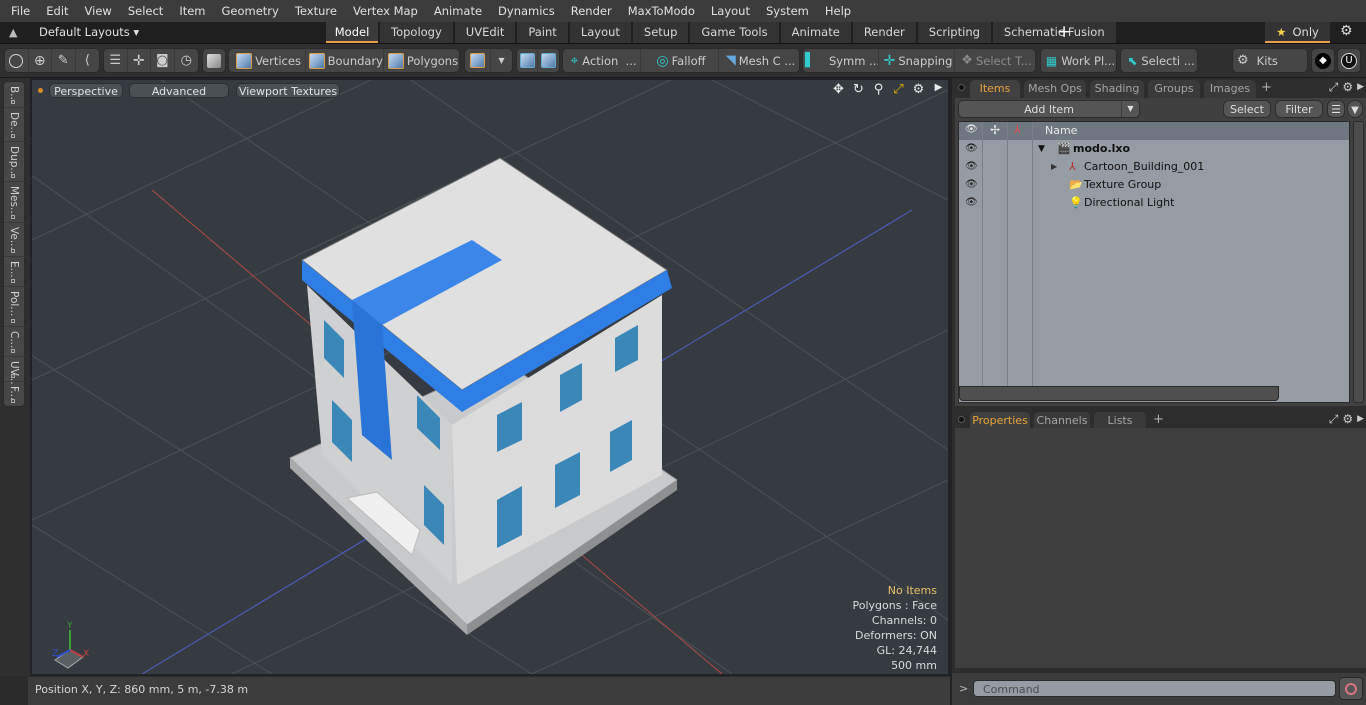 The height and width of the screenshot is (705, 1366). I want to click on tree-row-mesh: 👁 ▶ ⅄ Cartoon_Building_001, so click(1154, 167).